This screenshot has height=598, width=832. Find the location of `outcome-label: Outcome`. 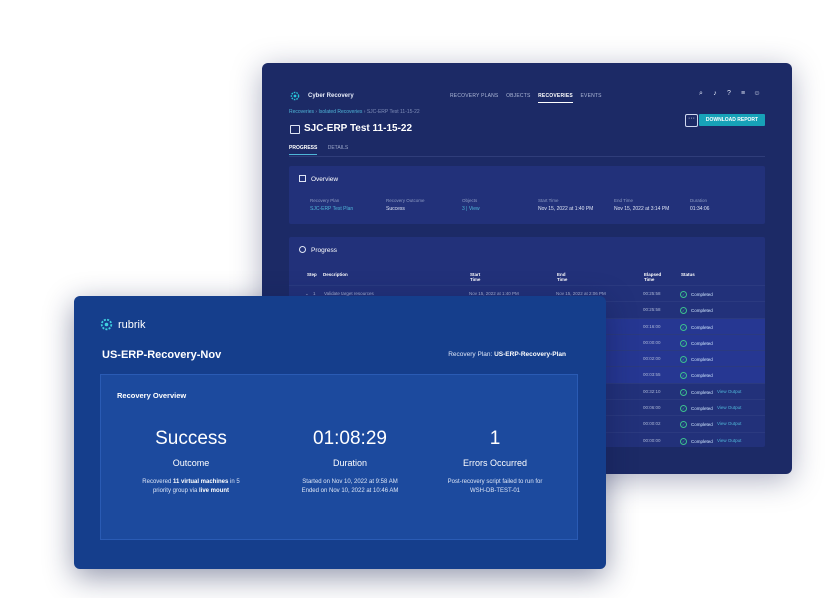

outcome-label: Outcome is located at coordinates (191, 463).